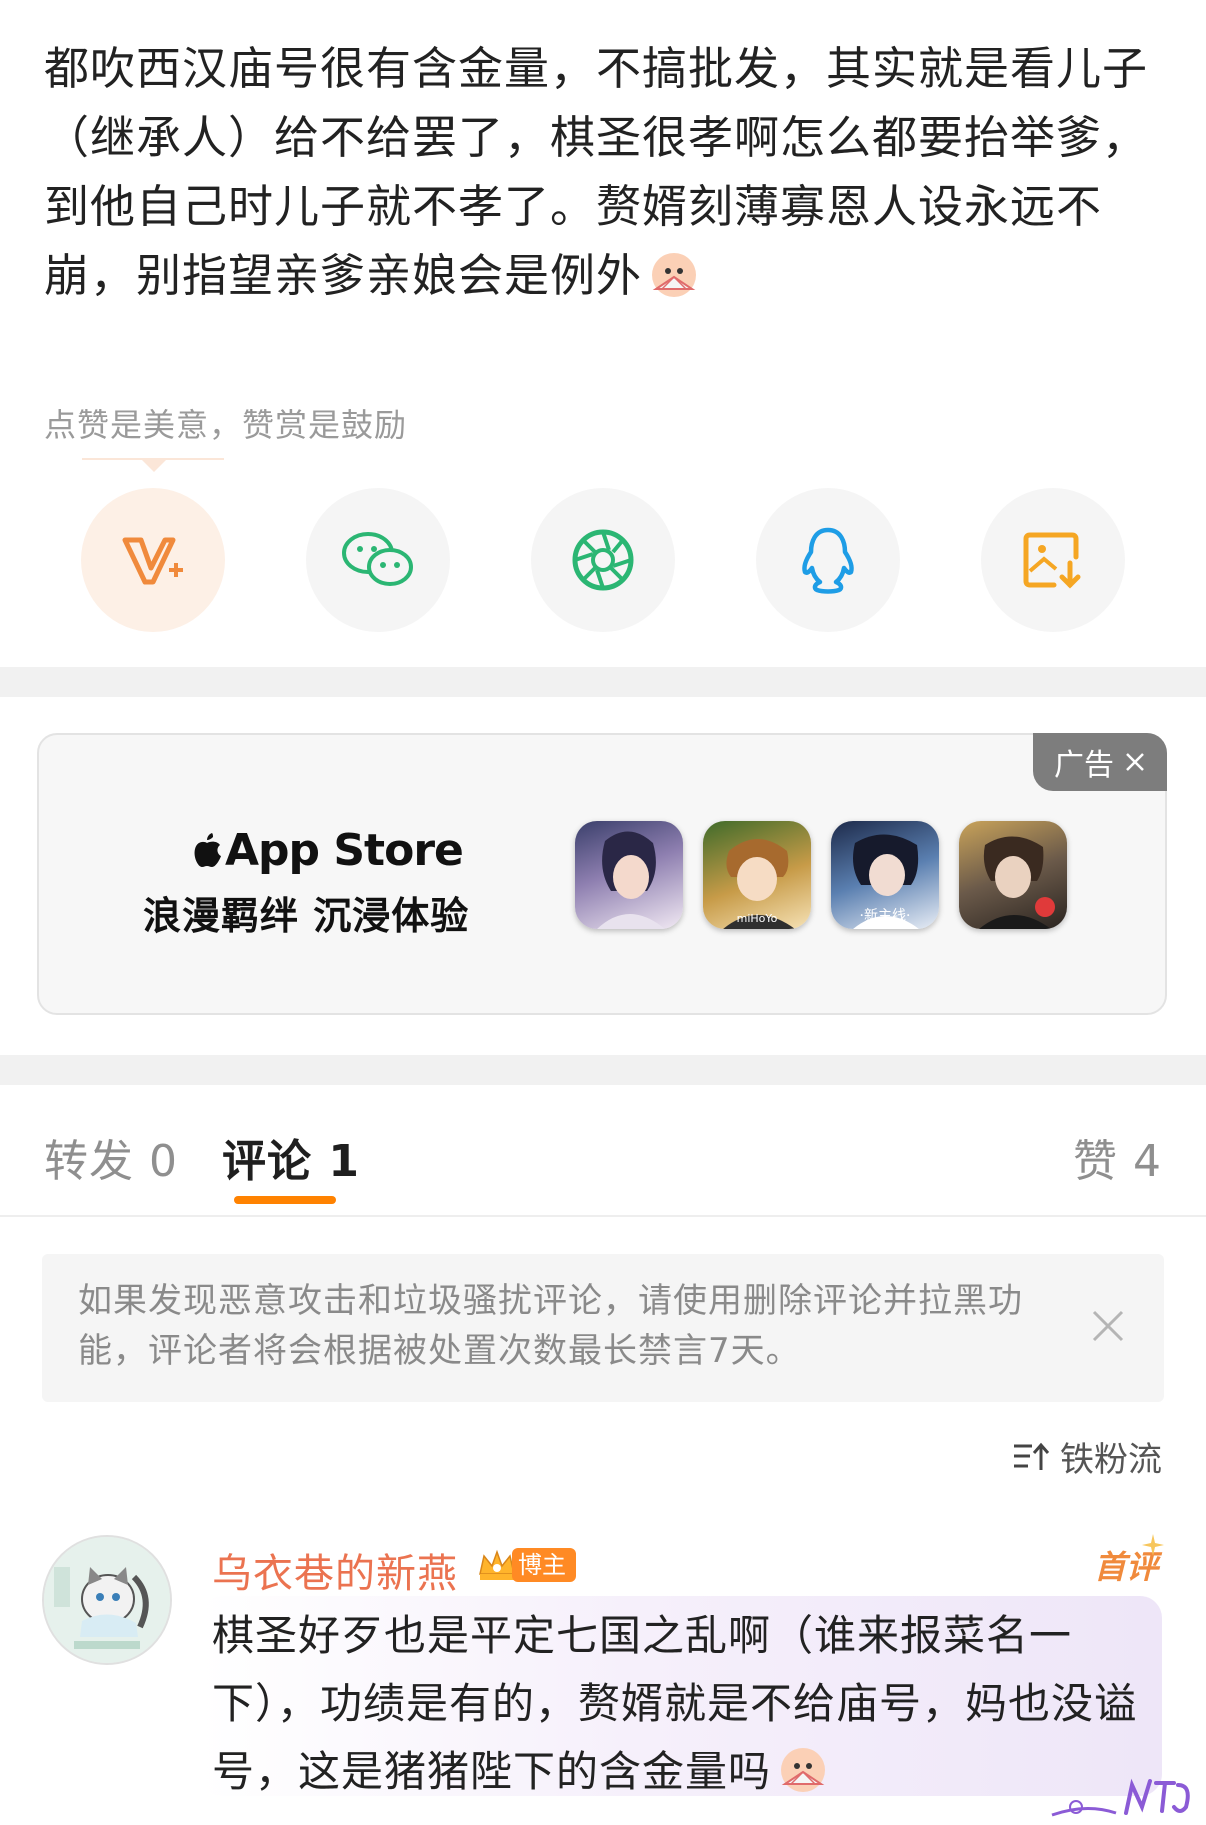 This screenshot has height=1825, width=1206. What do you see at coordinates (89, 1161) in the screenshot?
I see `tab-repost-label: 转发` at bounding box center [89, 1161].